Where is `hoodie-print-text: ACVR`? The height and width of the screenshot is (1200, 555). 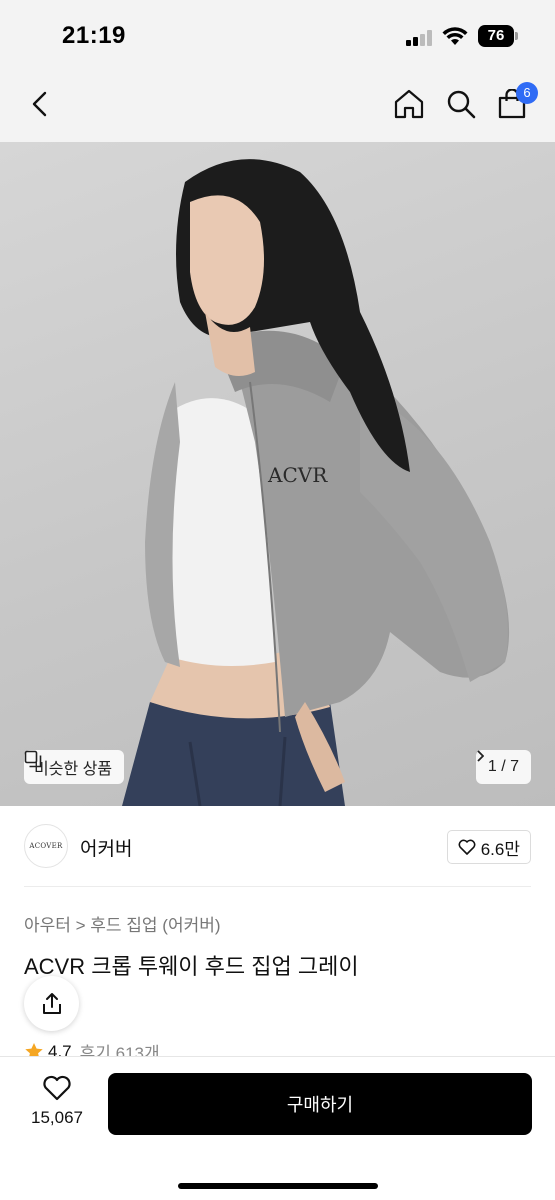
hoodie-print-text: ACVR is located at coordinates (297, 475).